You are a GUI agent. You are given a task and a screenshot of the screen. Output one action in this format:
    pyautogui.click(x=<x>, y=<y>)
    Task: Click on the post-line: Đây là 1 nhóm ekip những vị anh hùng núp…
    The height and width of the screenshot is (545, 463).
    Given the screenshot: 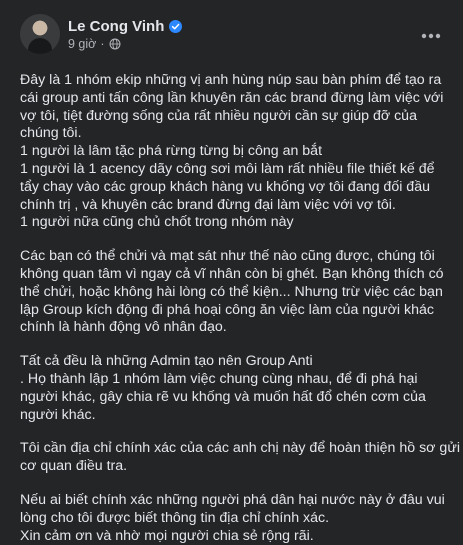 What is the action you would take?
    pyautogui.click(x=231, y=80)
    